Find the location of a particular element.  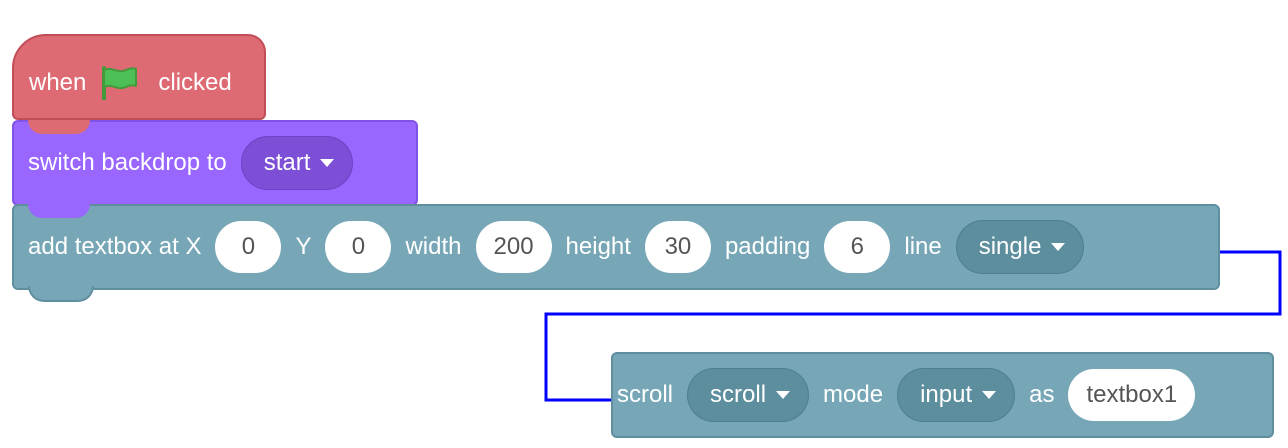

backdrop-dropdown: start is located at coordinates (297, 163).